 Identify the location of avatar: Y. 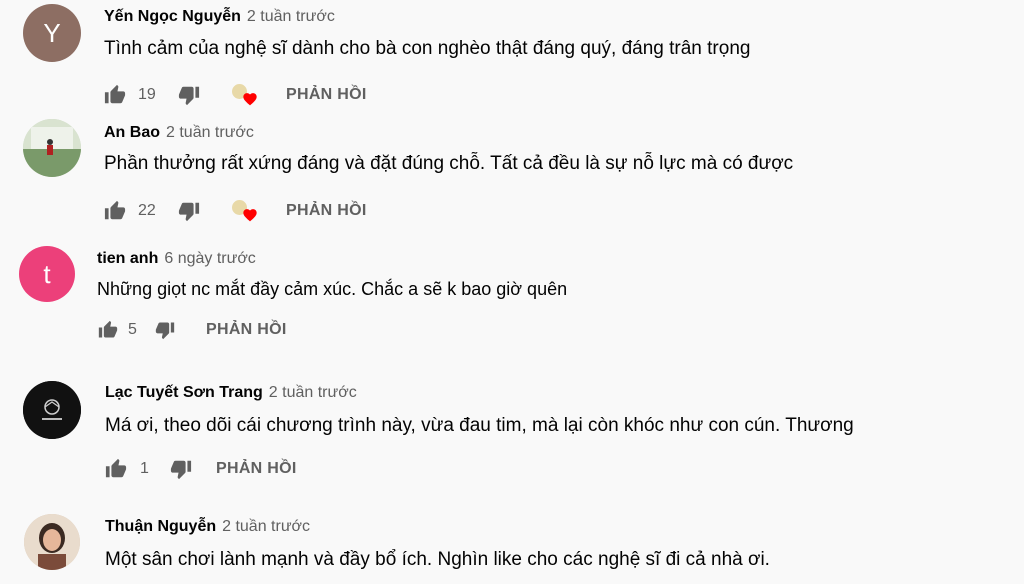
(52, 33).